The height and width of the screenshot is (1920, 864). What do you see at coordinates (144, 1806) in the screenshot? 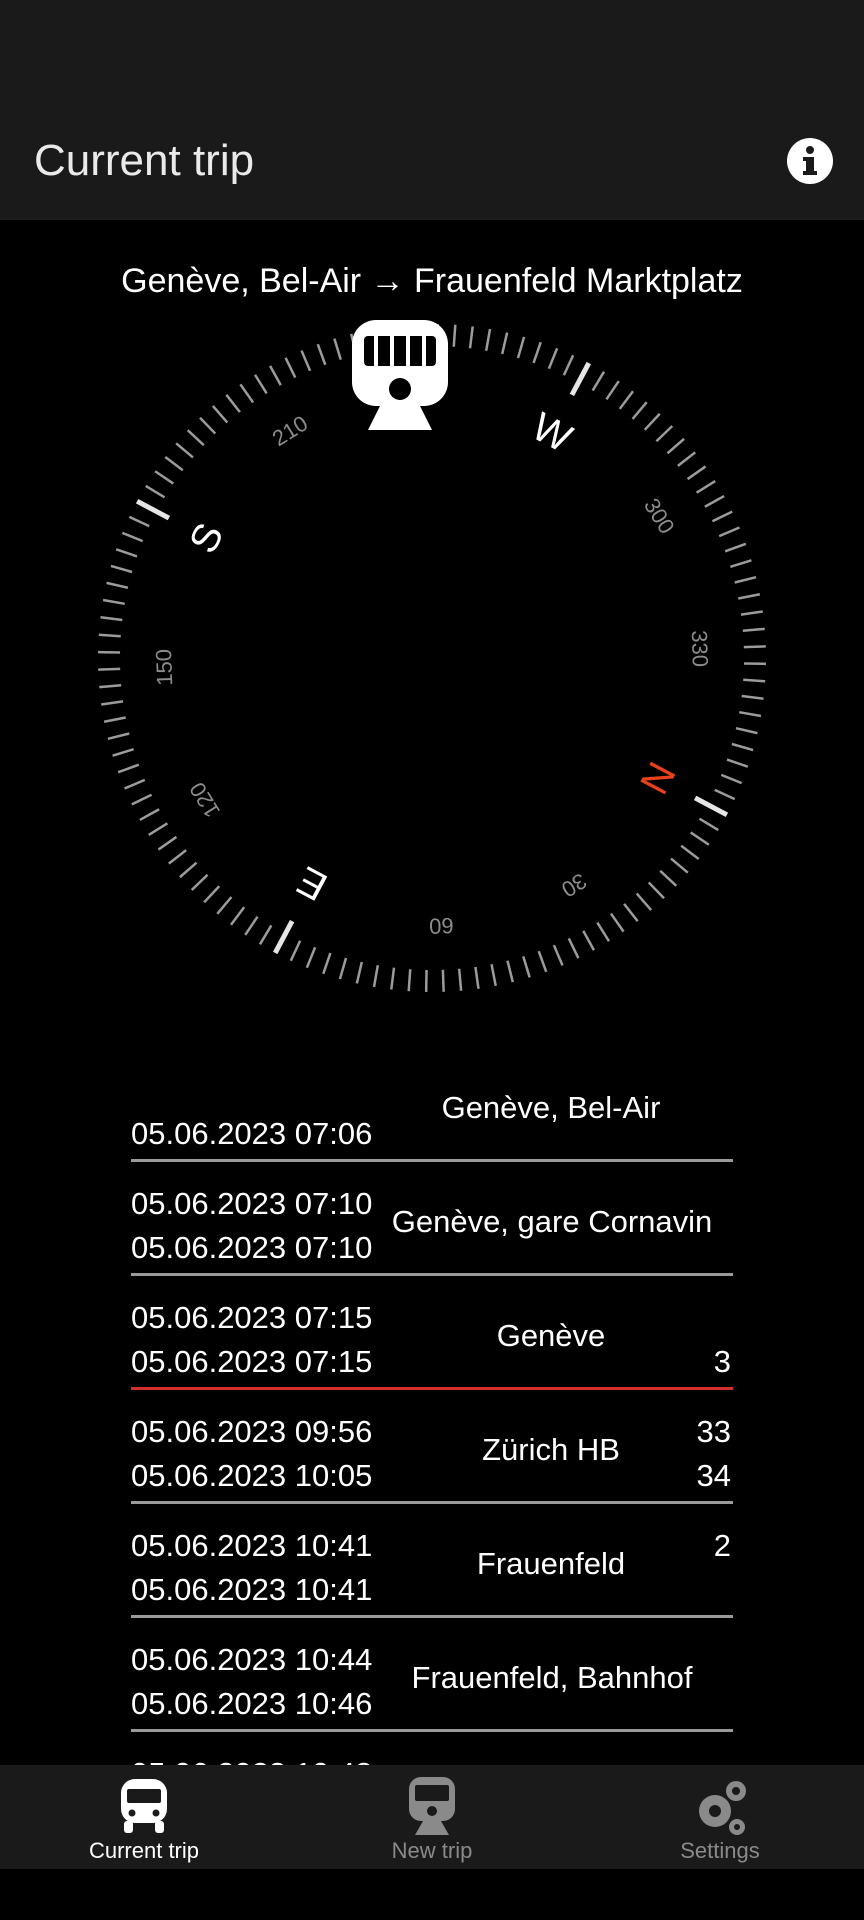
I see `bus-icon` at bounding box center [144, 1806].